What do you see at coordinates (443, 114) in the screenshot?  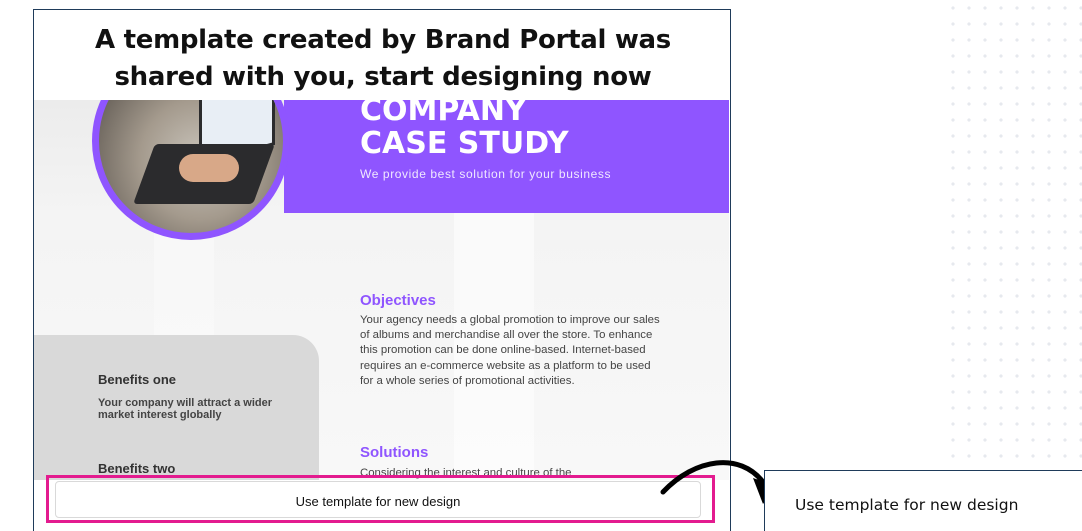 I see `banner-title-line1: COMPANY` at bounding box center [443, 114].